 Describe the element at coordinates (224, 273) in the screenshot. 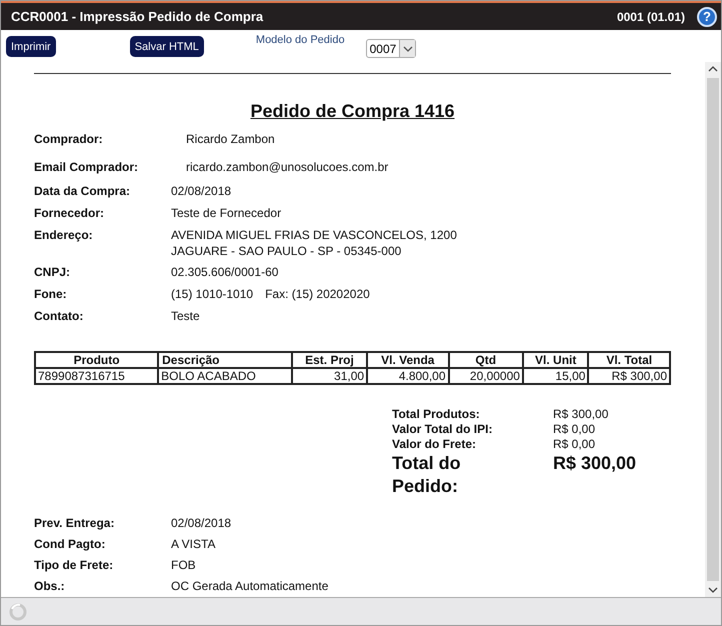

I see `field-value: 02.305.606/0001-60` at that location.